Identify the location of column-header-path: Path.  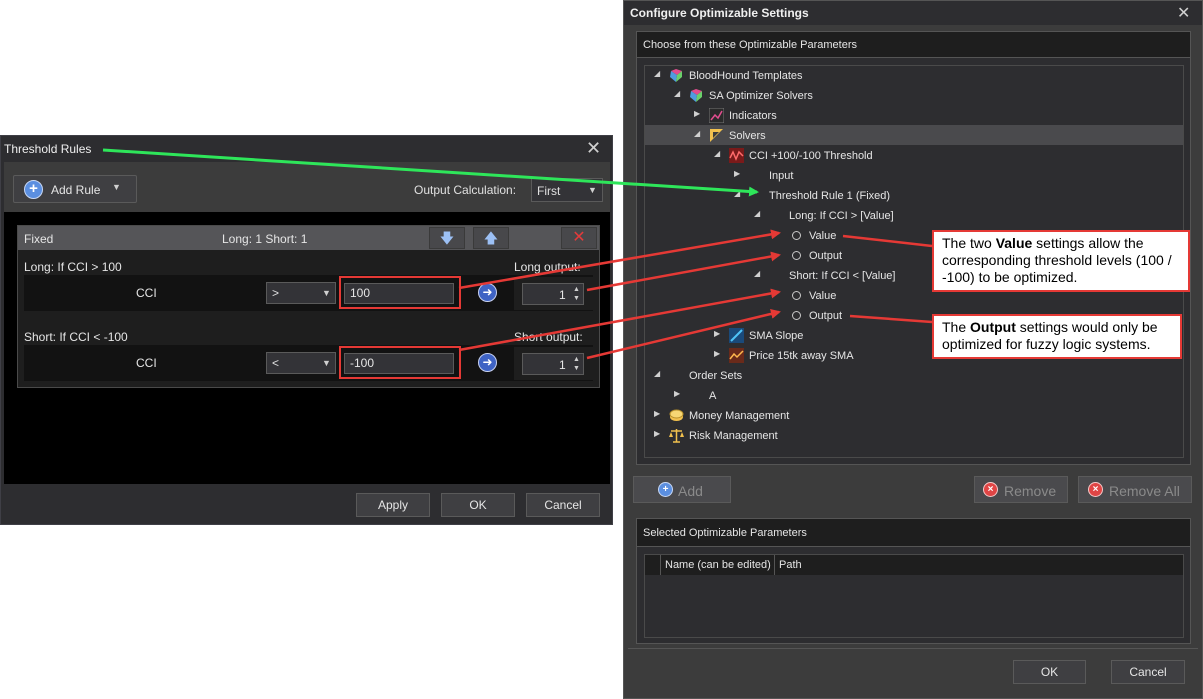
(979, 565).